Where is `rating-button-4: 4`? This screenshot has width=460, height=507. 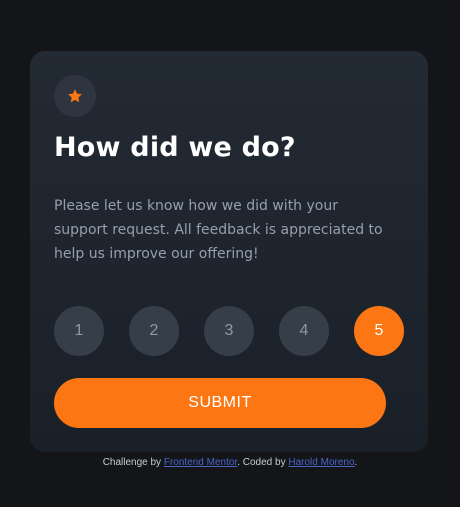
rating-button-4: 4 is located at coordinates (304, 331).